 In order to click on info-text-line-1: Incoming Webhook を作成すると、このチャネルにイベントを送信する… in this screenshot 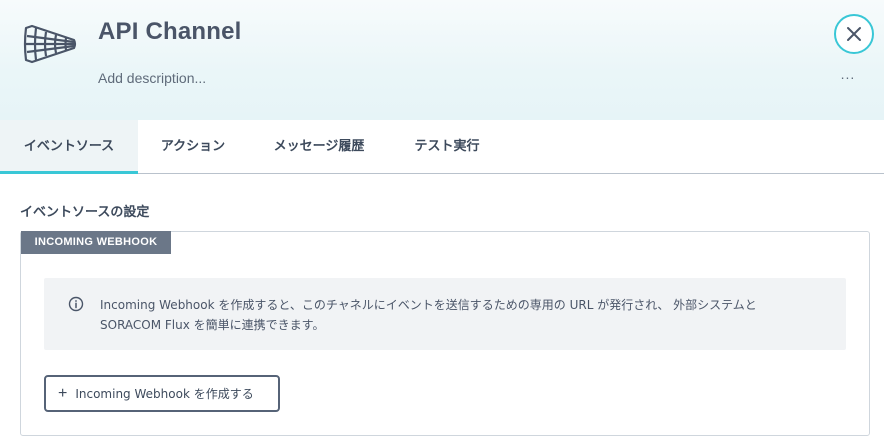, I will do `click(428, 305)`.